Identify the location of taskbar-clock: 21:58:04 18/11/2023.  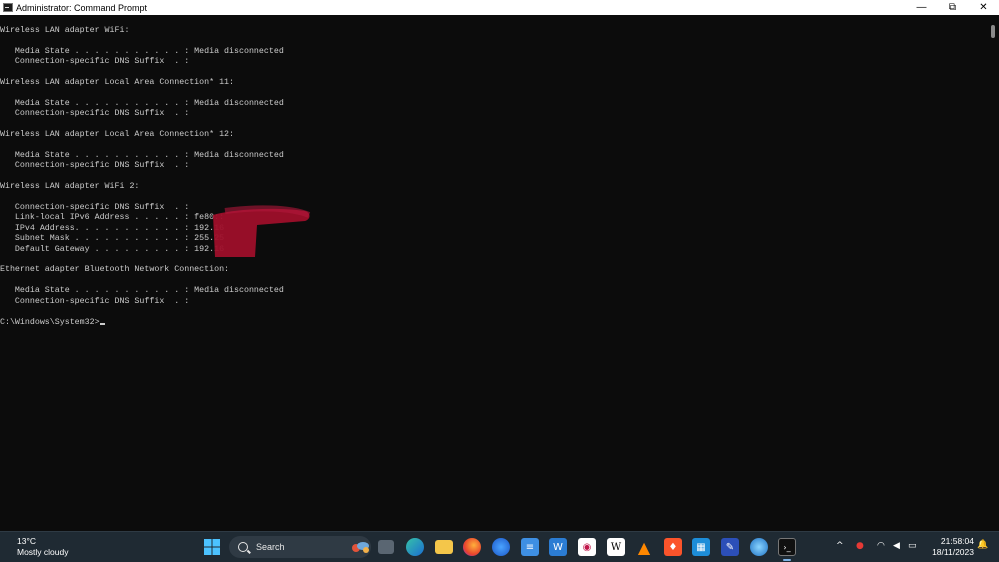
(950, 547).